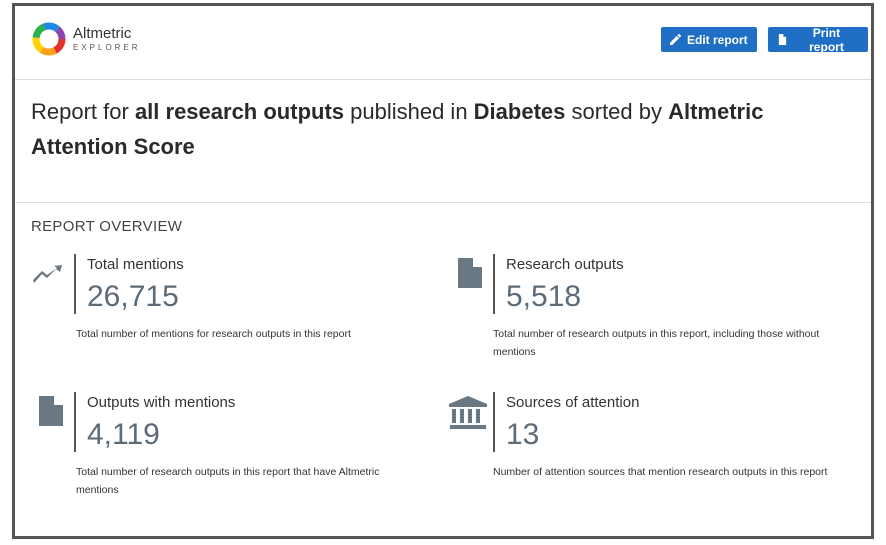  I want to click on metric-label: Research outputs, so click(565, 264).